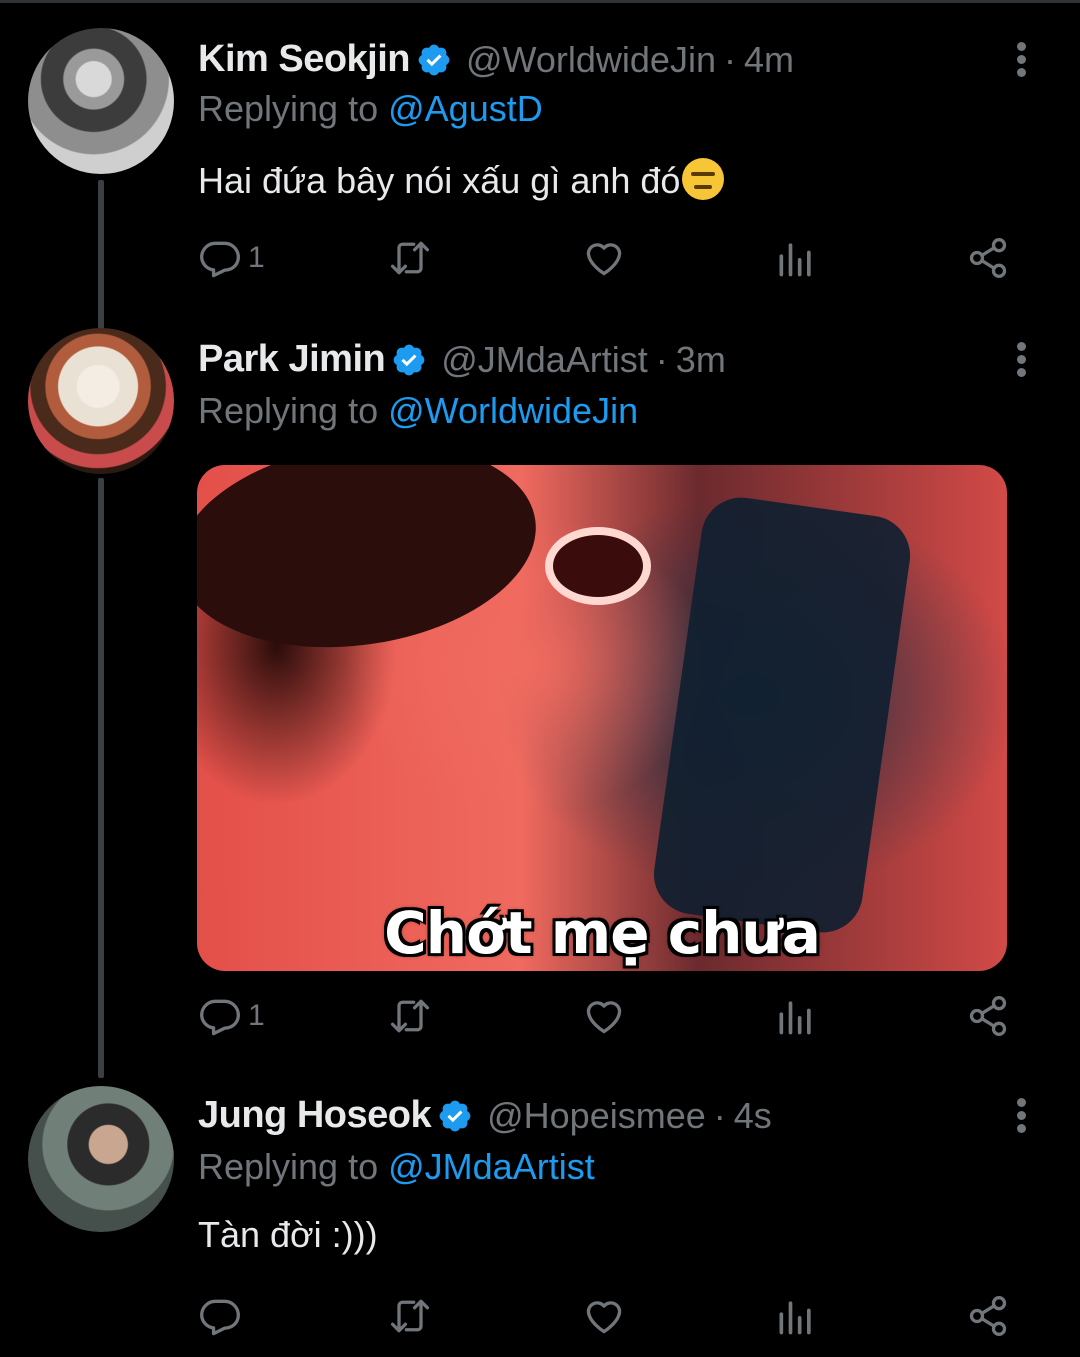  I want to click on reply-to-mention-link: @WorldwideJin, so click(513, 410).